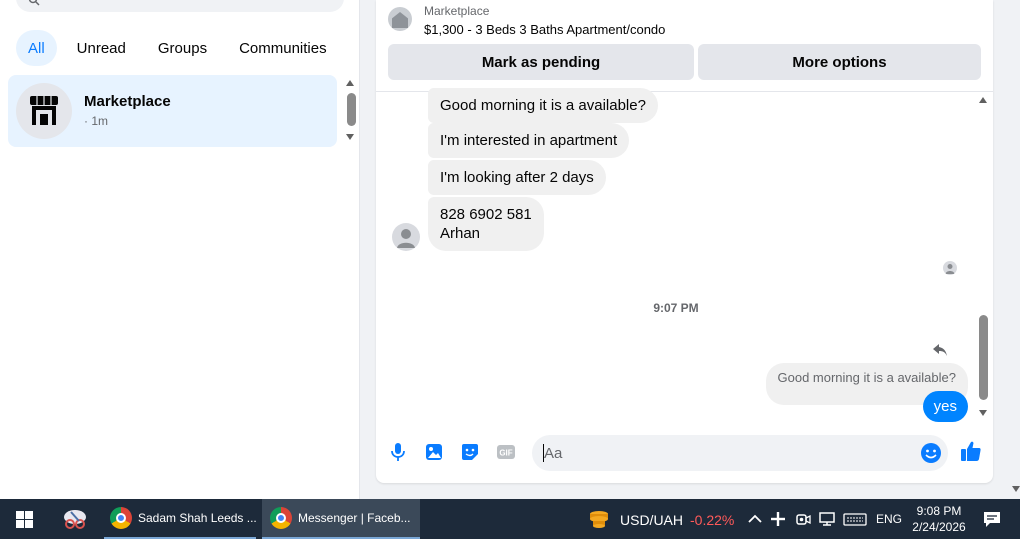 The height and width of the screenshot is (539, 1020). What do you see at coordinates (651, 520) in the screenshot?
I see `currency-pair: USD/UAH` at bounding box center [651, 520].